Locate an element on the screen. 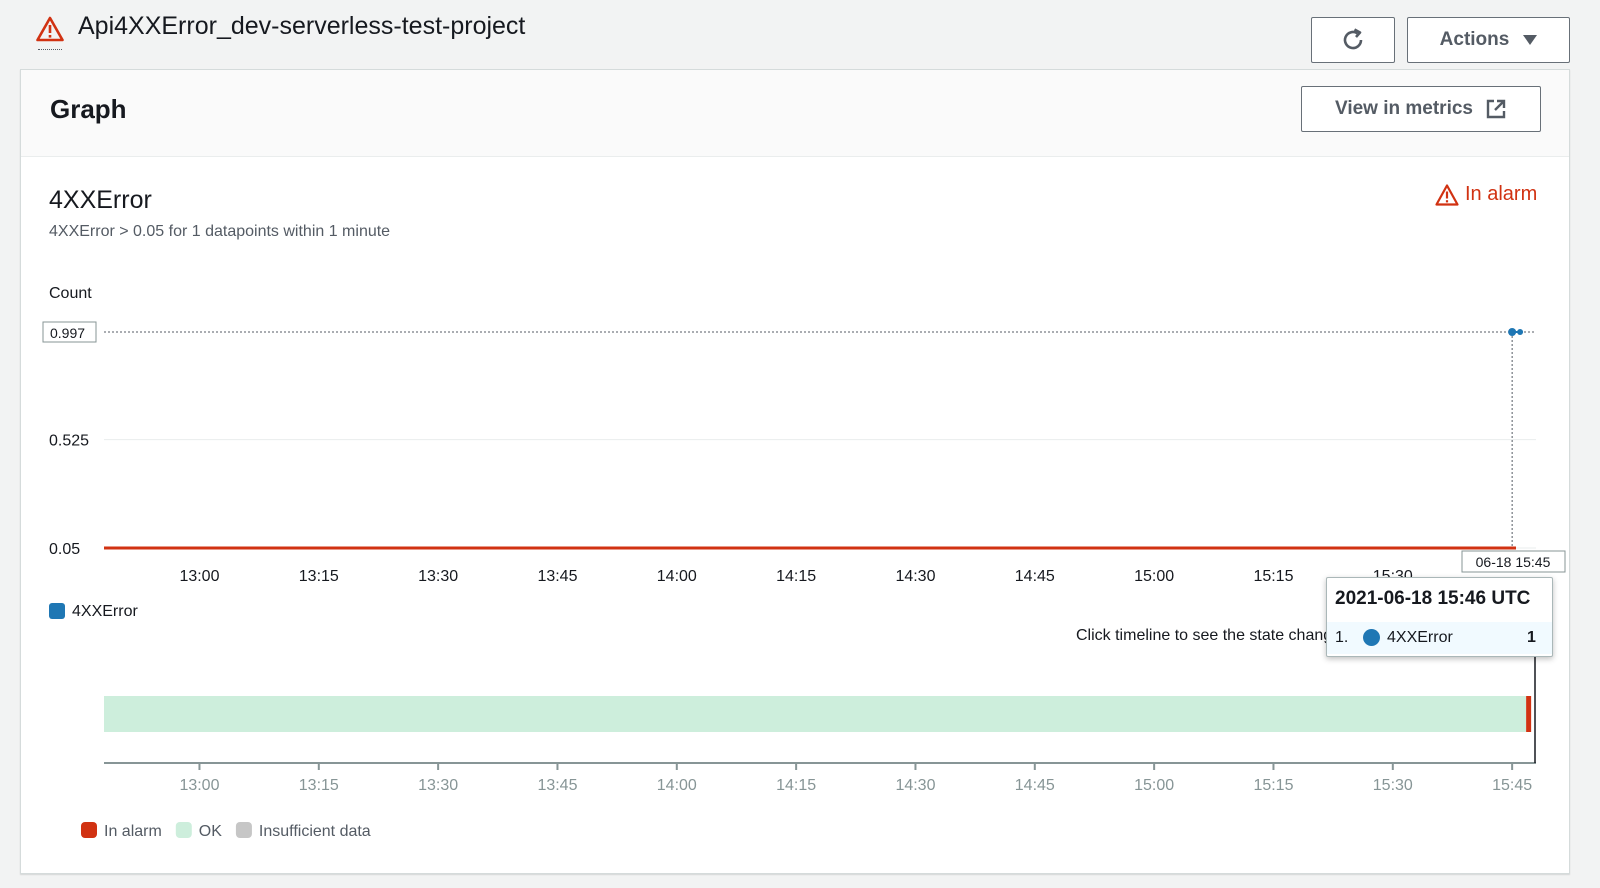  datapoint-tooltip: 2021-06-18 15:46 UTC 1. 4XXError 1 is located at coordinates (1439, 617).